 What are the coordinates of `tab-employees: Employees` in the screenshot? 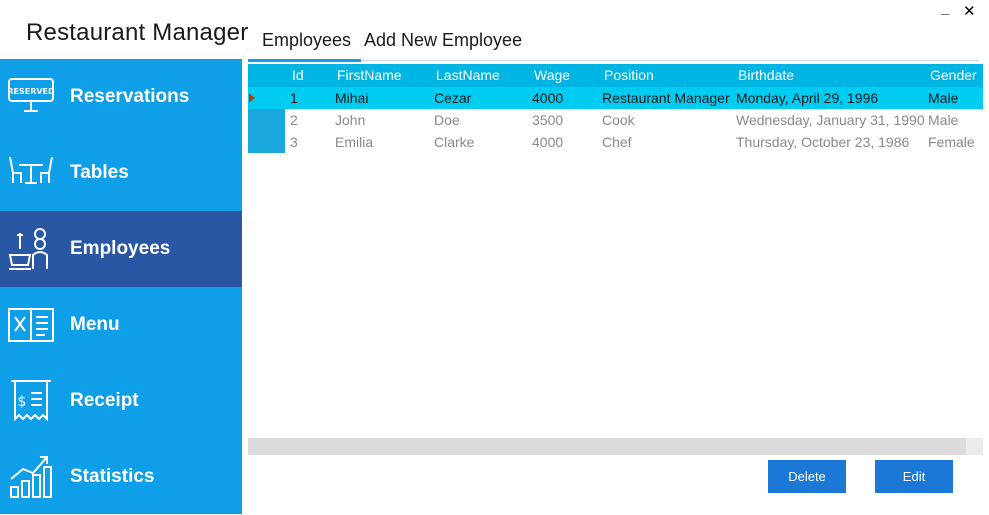 It's located at (306, 40).